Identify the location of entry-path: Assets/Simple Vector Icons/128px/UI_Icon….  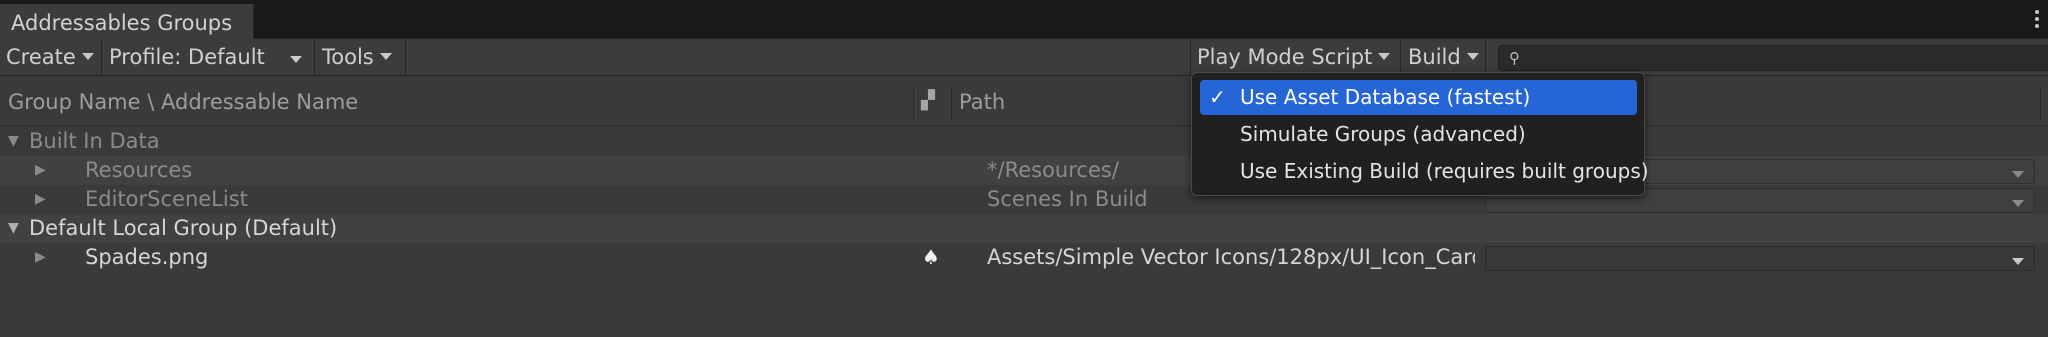
(1231, 257).